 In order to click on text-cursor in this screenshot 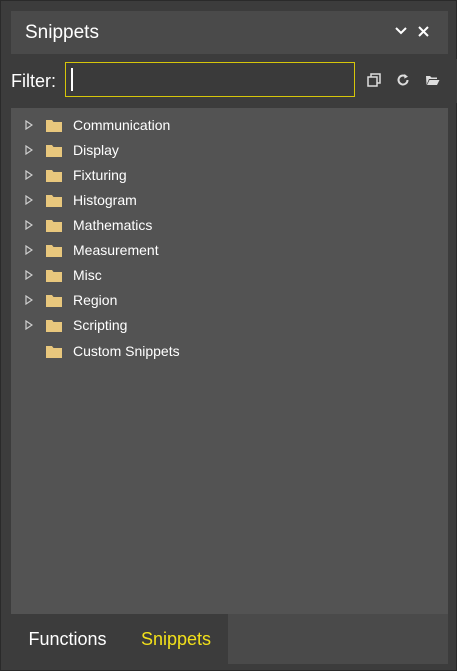, I will do `click(72, 79)`.